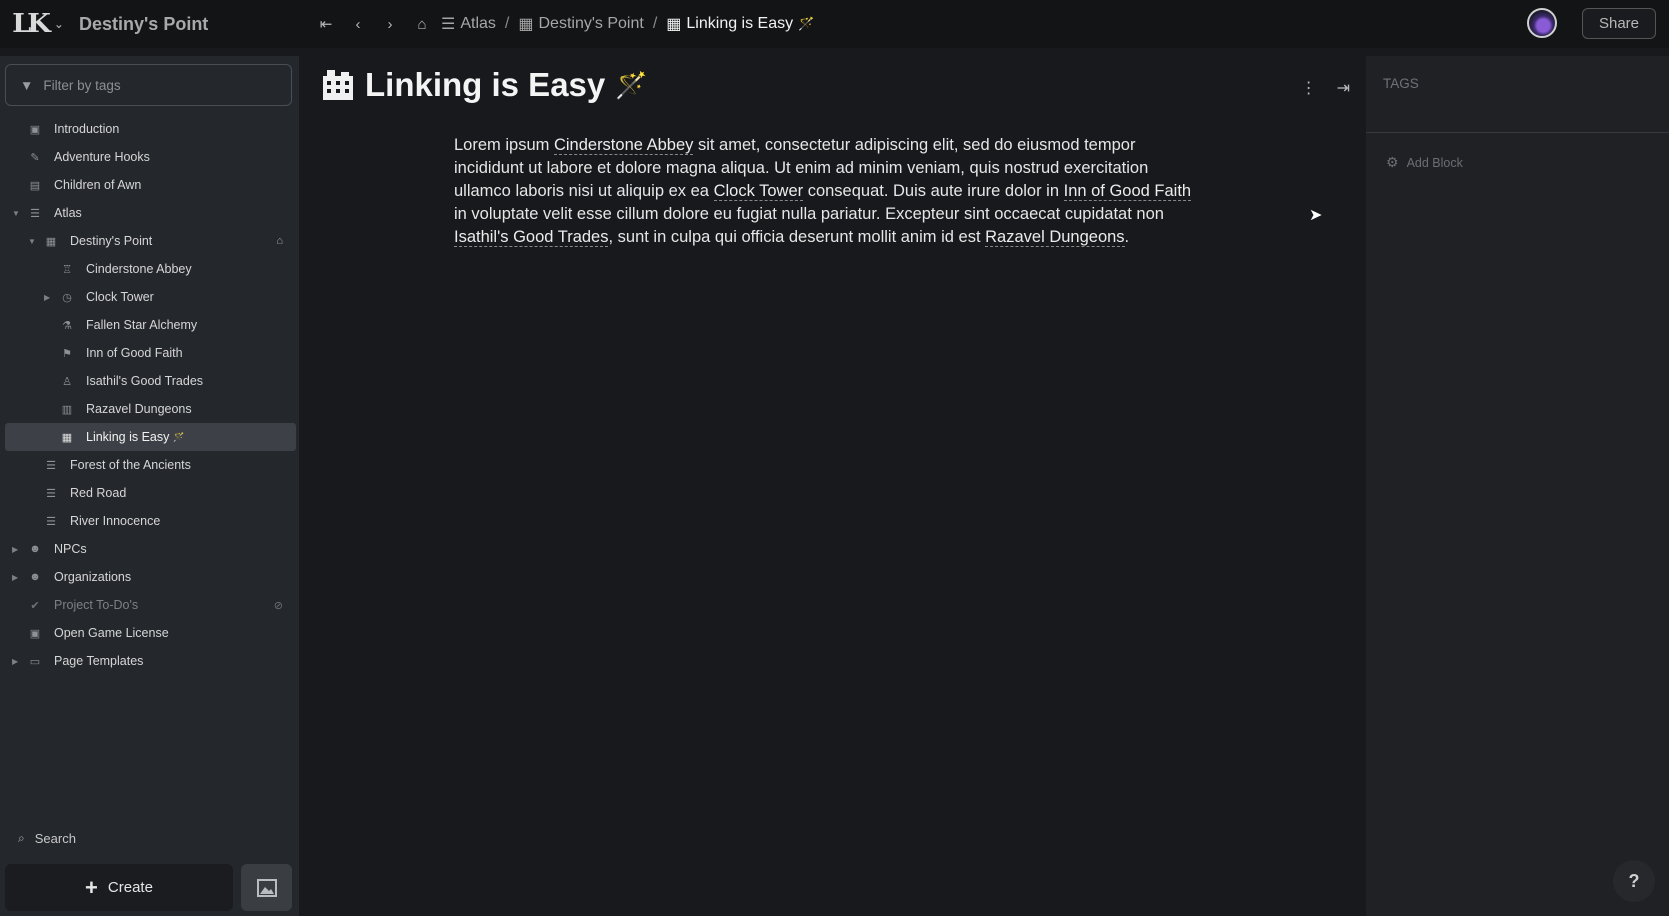  What do you see at coordinates (390, 24) in the screenshot?
I see `forward-icon: ›` at bounding box center [390, 24].